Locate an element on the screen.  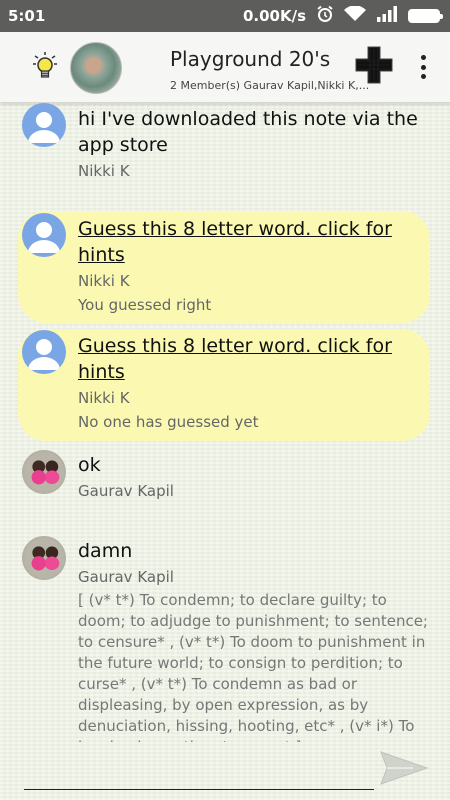
lightbulb-icon is located at coordinates (45, 67).